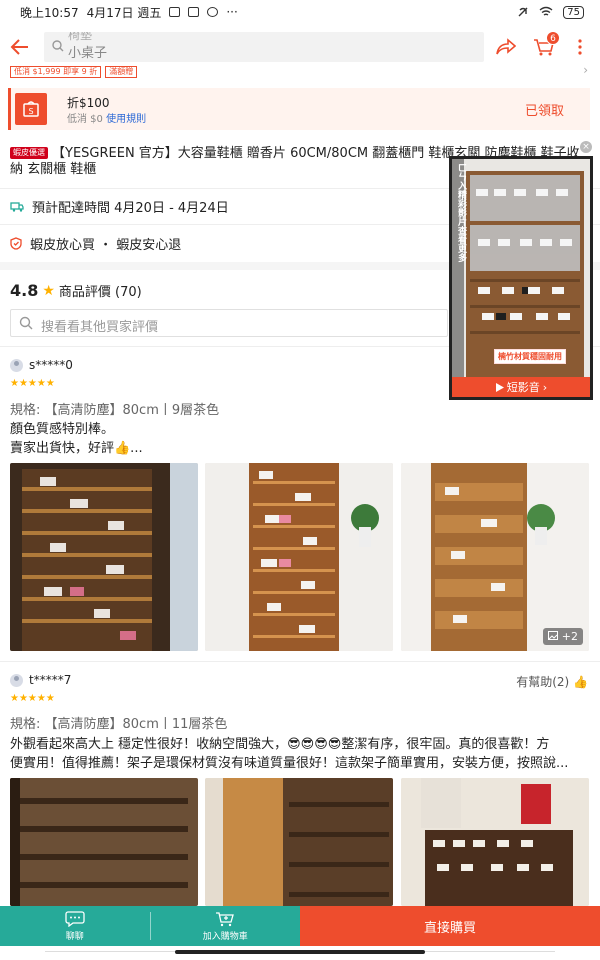 The width and height of the screenshot is (600, 960). What do you see at coordinates (300, 952) in the screenshot?
I see `home-indicator` at bounding box center [300, 952].